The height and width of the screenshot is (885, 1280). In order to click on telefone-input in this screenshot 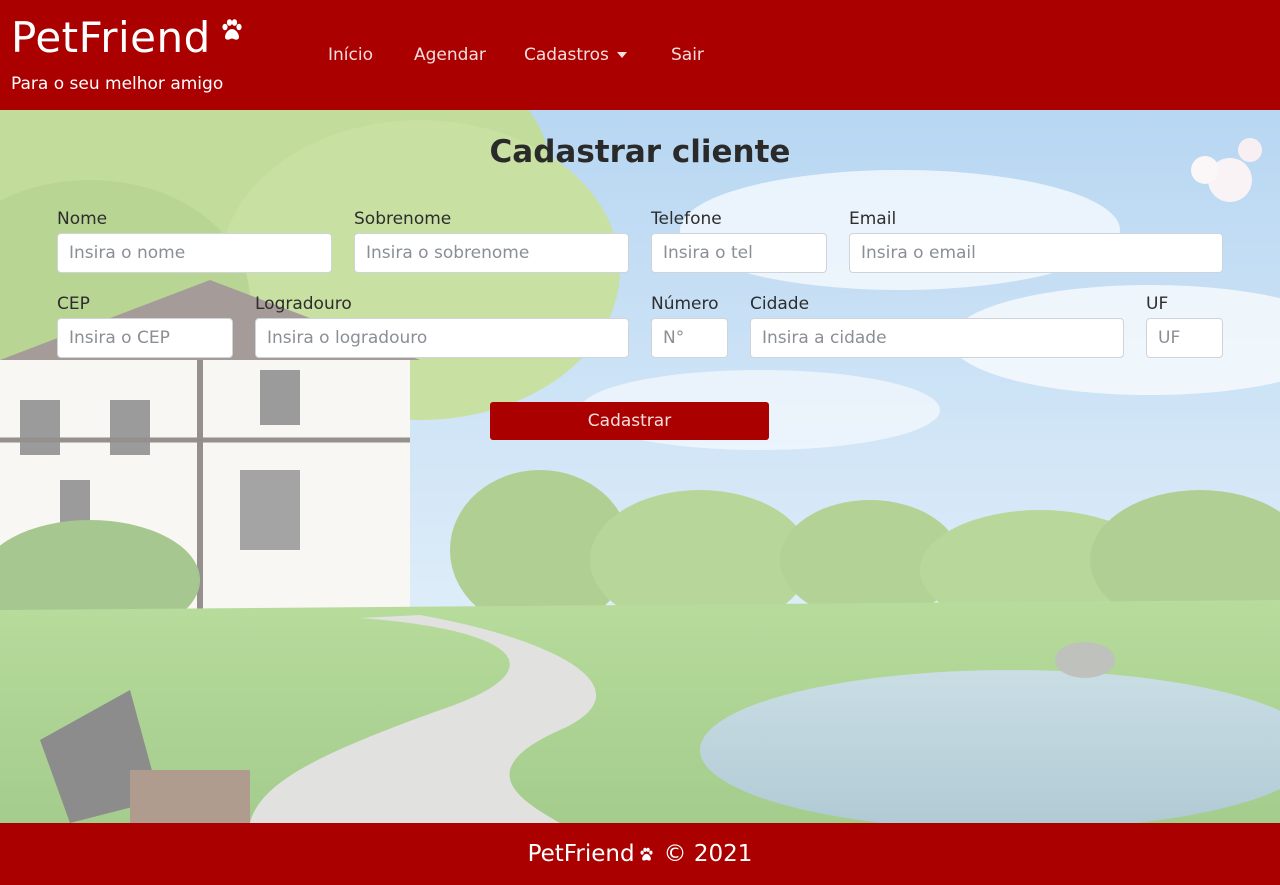, I will do `click(739, 253)`.